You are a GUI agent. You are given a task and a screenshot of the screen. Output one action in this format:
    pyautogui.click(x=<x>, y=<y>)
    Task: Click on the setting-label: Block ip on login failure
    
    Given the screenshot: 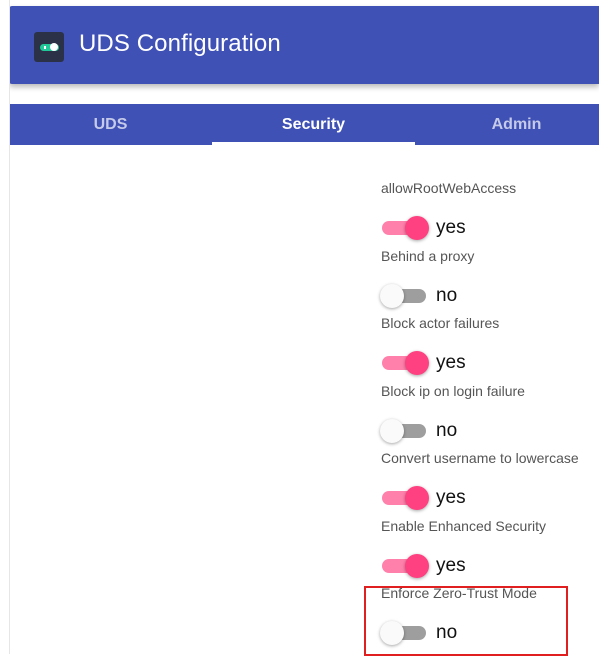 What is the action you would take?
    pyautogui.click(x=453, y=390)
    